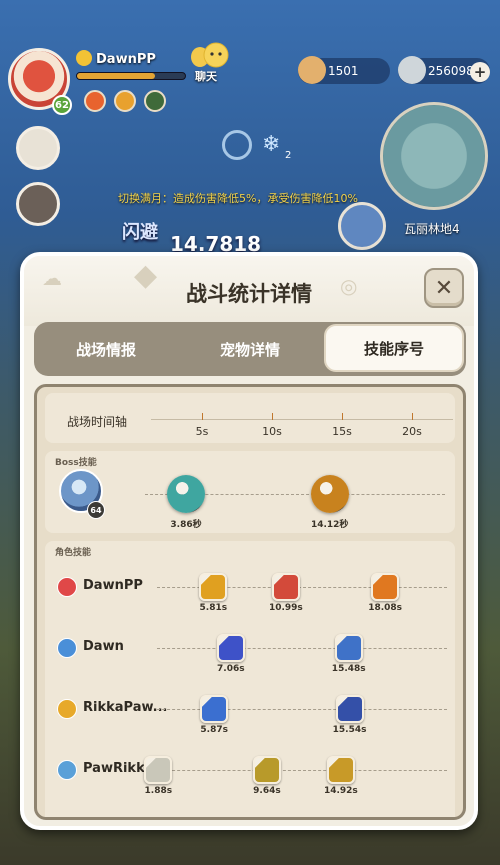 The height and width of the screenshot is (865, 500). Describe the element at coordinates (84, 58) in the screenshot. I see `smile-icon` at that location.